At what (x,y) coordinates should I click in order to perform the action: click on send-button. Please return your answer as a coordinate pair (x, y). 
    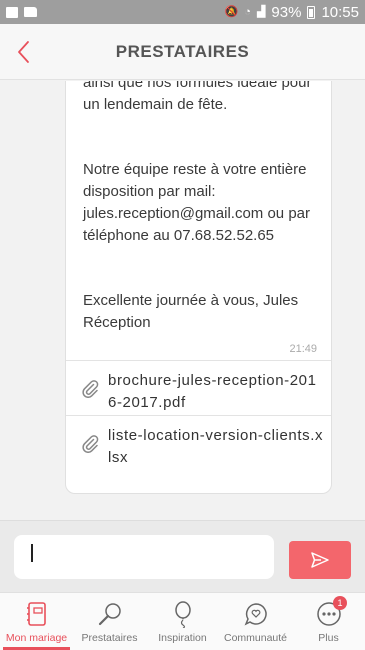
    Looking at the image, I should click on (320, 560).